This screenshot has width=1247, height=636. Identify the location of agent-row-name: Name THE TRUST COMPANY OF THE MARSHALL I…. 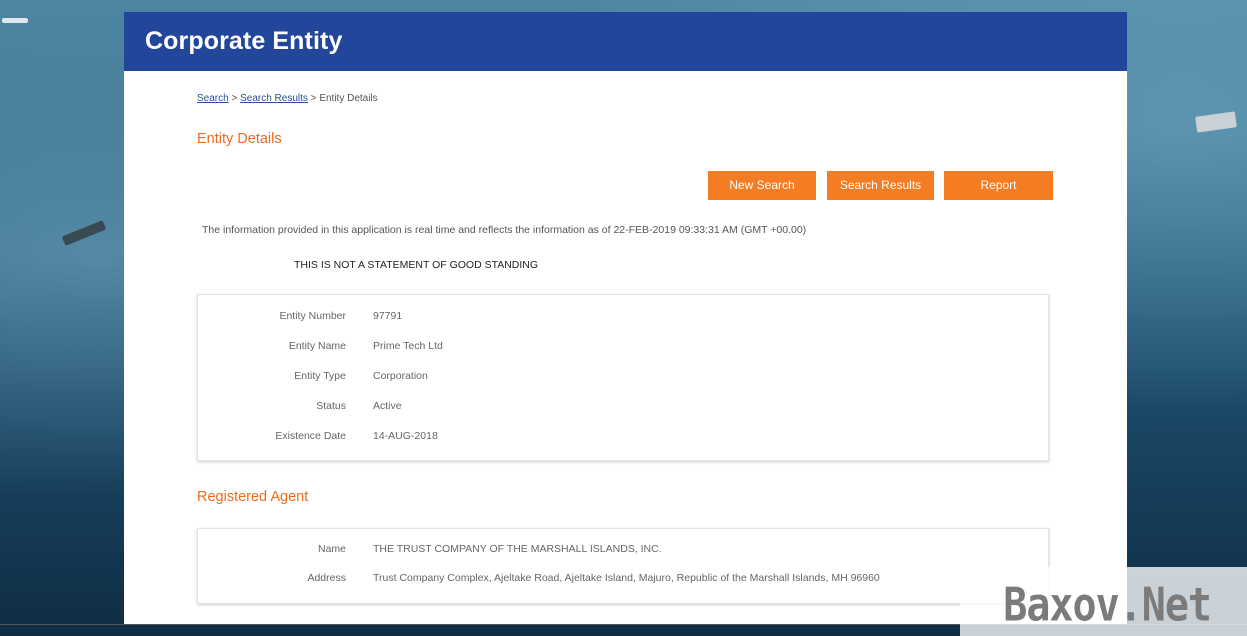
(623, 552).